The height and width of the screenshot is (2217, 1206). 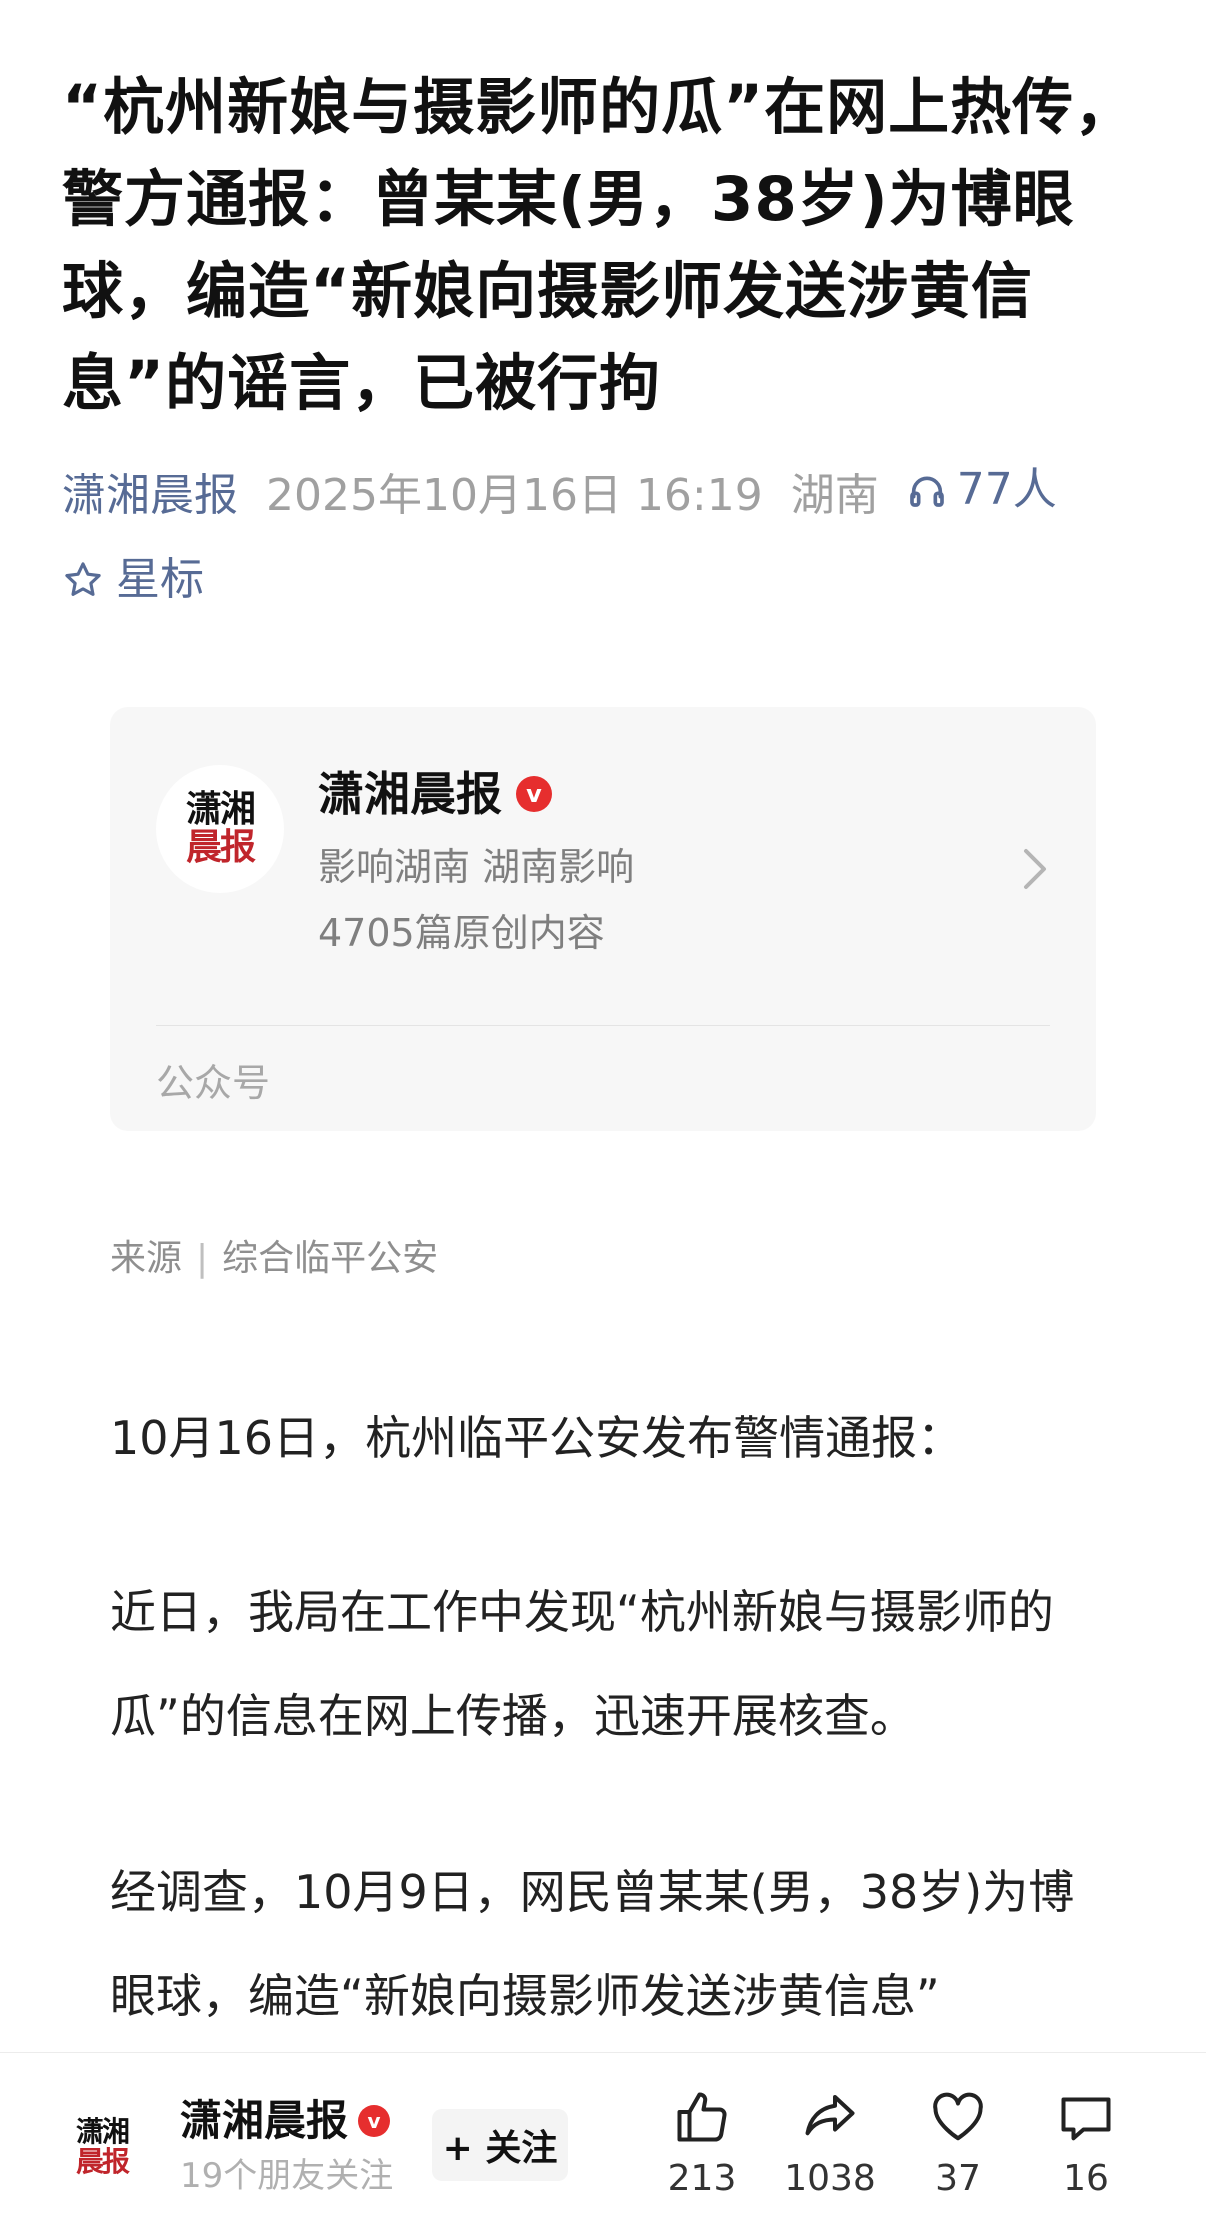 I want to click on listen-button: 77人, so click(x=982, y=490).